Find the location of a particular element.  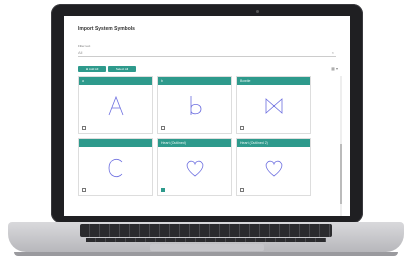

card-label is located at coordinates (115, 143).